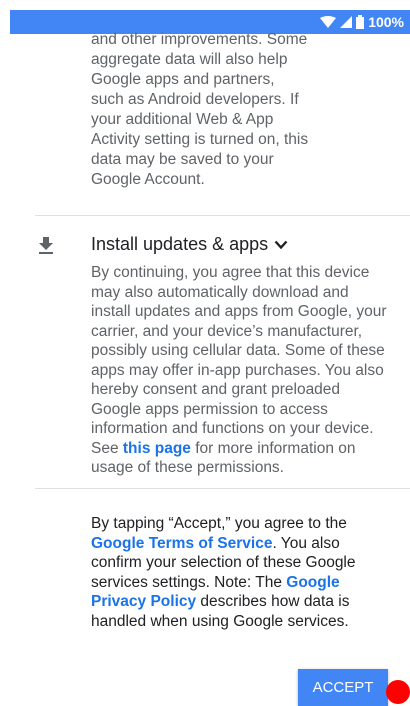 This screenshot has height=706, width=410. What do you see at coordinates (219, 523) in the screenshot?
I see `consent-text-part1: By tapping “Accept,” you agree to the` at bounding box center [219, 523].